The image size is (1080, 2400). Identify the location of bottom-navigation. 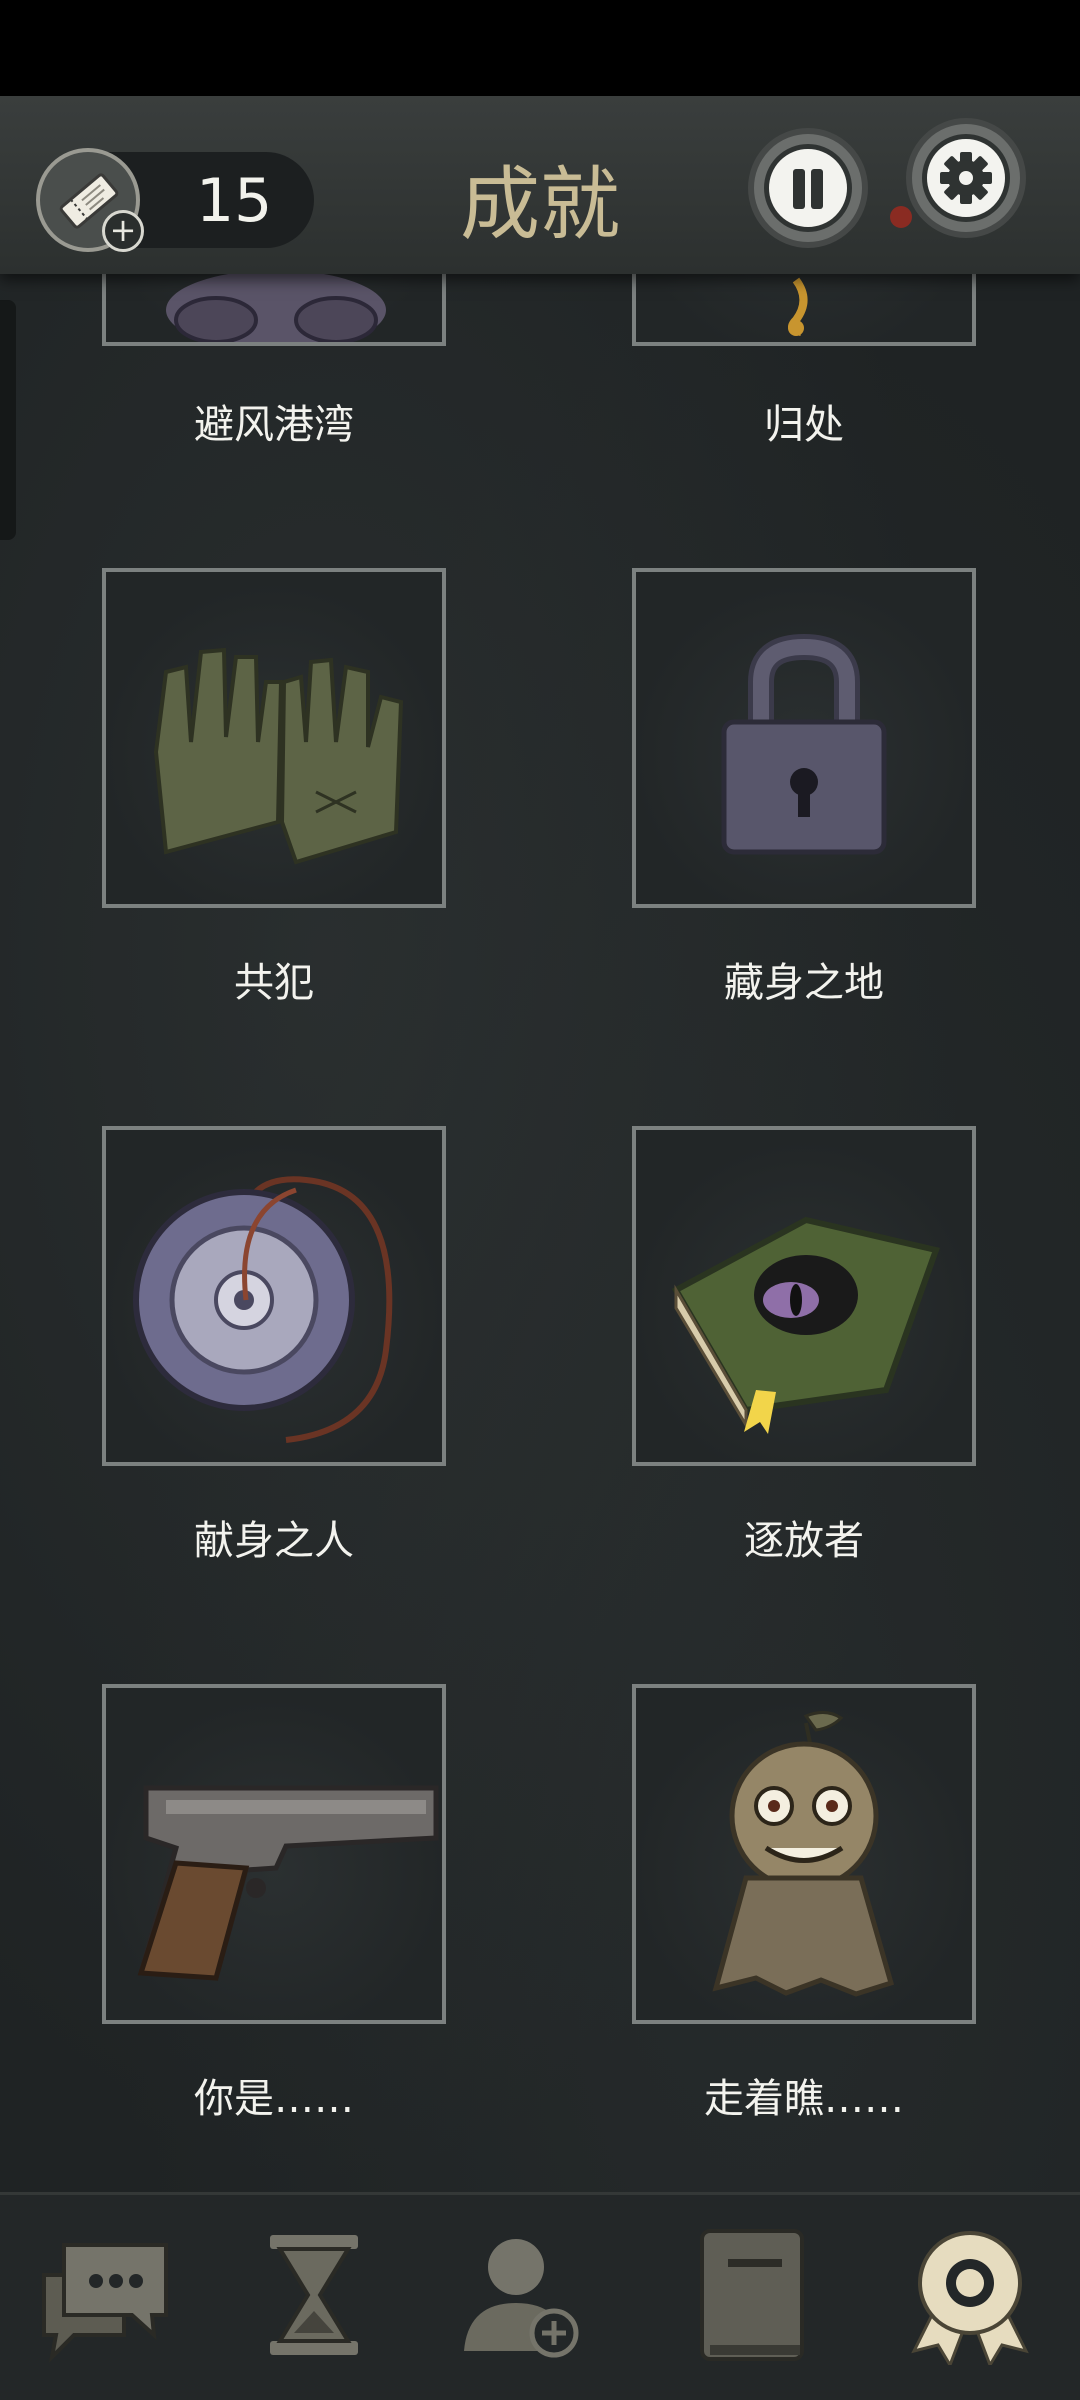
(540, 2296).